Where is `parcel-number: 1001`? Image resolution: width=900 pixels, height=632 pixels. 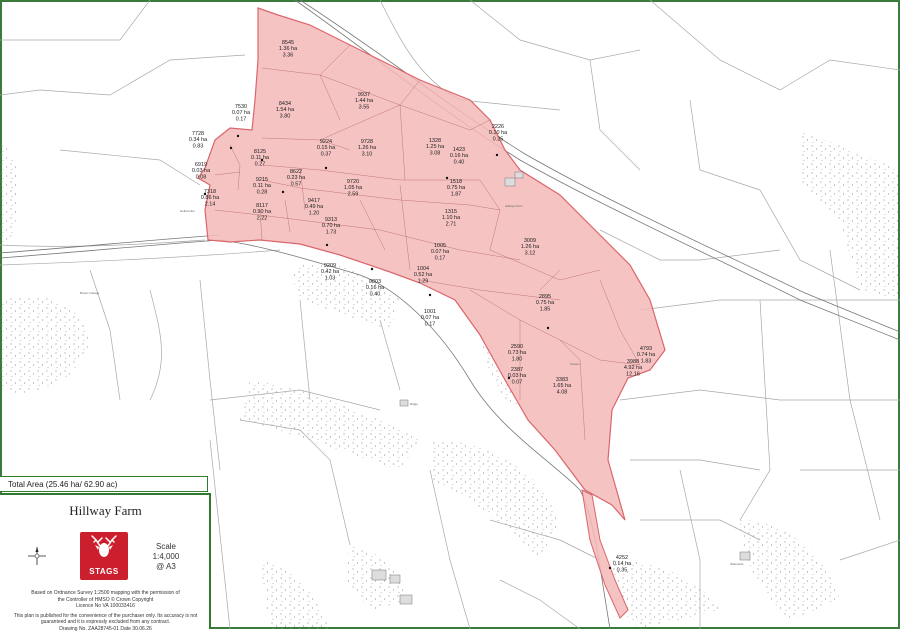
parcel-number: 1001 is located at coordinates (430, 312).